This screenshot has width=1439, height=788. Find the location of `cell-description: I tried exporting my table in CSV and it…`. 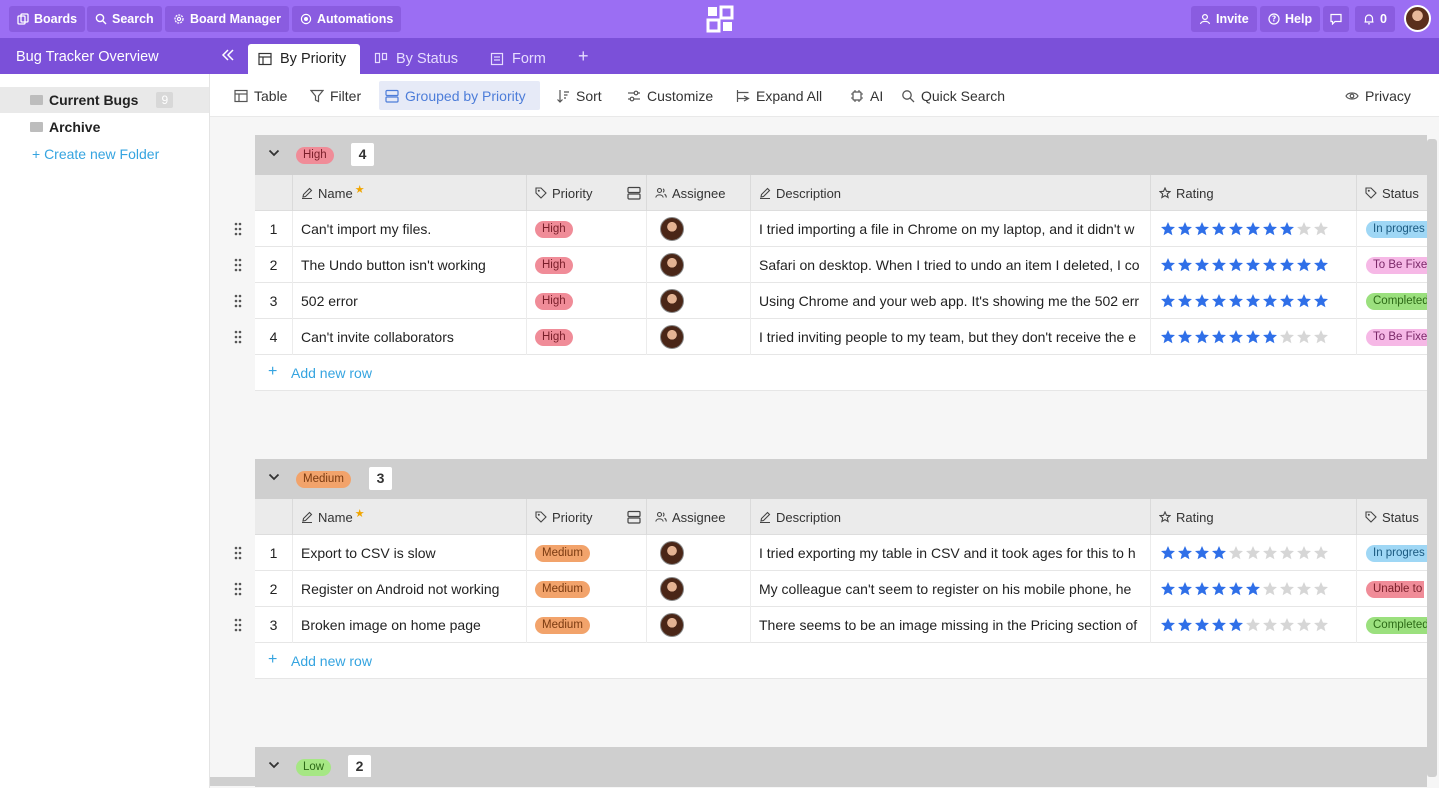

cell-description: I tried exporting my table in CSV and it… is located at coordinates (950, 553).